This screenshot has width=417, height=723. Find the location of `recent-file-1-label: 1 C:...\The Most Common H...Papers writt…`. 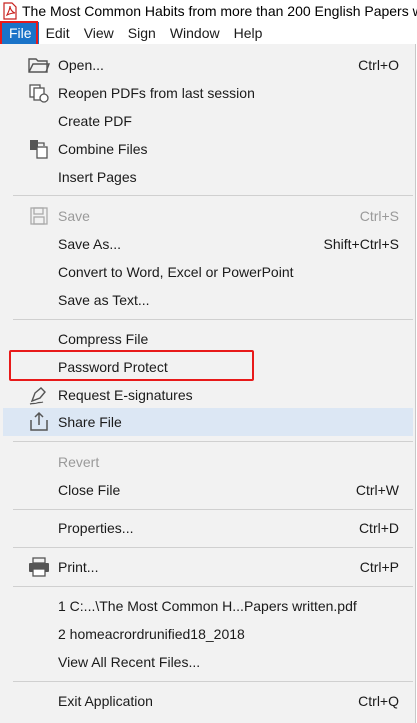

recent-file-1-label: 1 C:...\The Most Common H...Papers writt… is located at coordinates (207, 606).